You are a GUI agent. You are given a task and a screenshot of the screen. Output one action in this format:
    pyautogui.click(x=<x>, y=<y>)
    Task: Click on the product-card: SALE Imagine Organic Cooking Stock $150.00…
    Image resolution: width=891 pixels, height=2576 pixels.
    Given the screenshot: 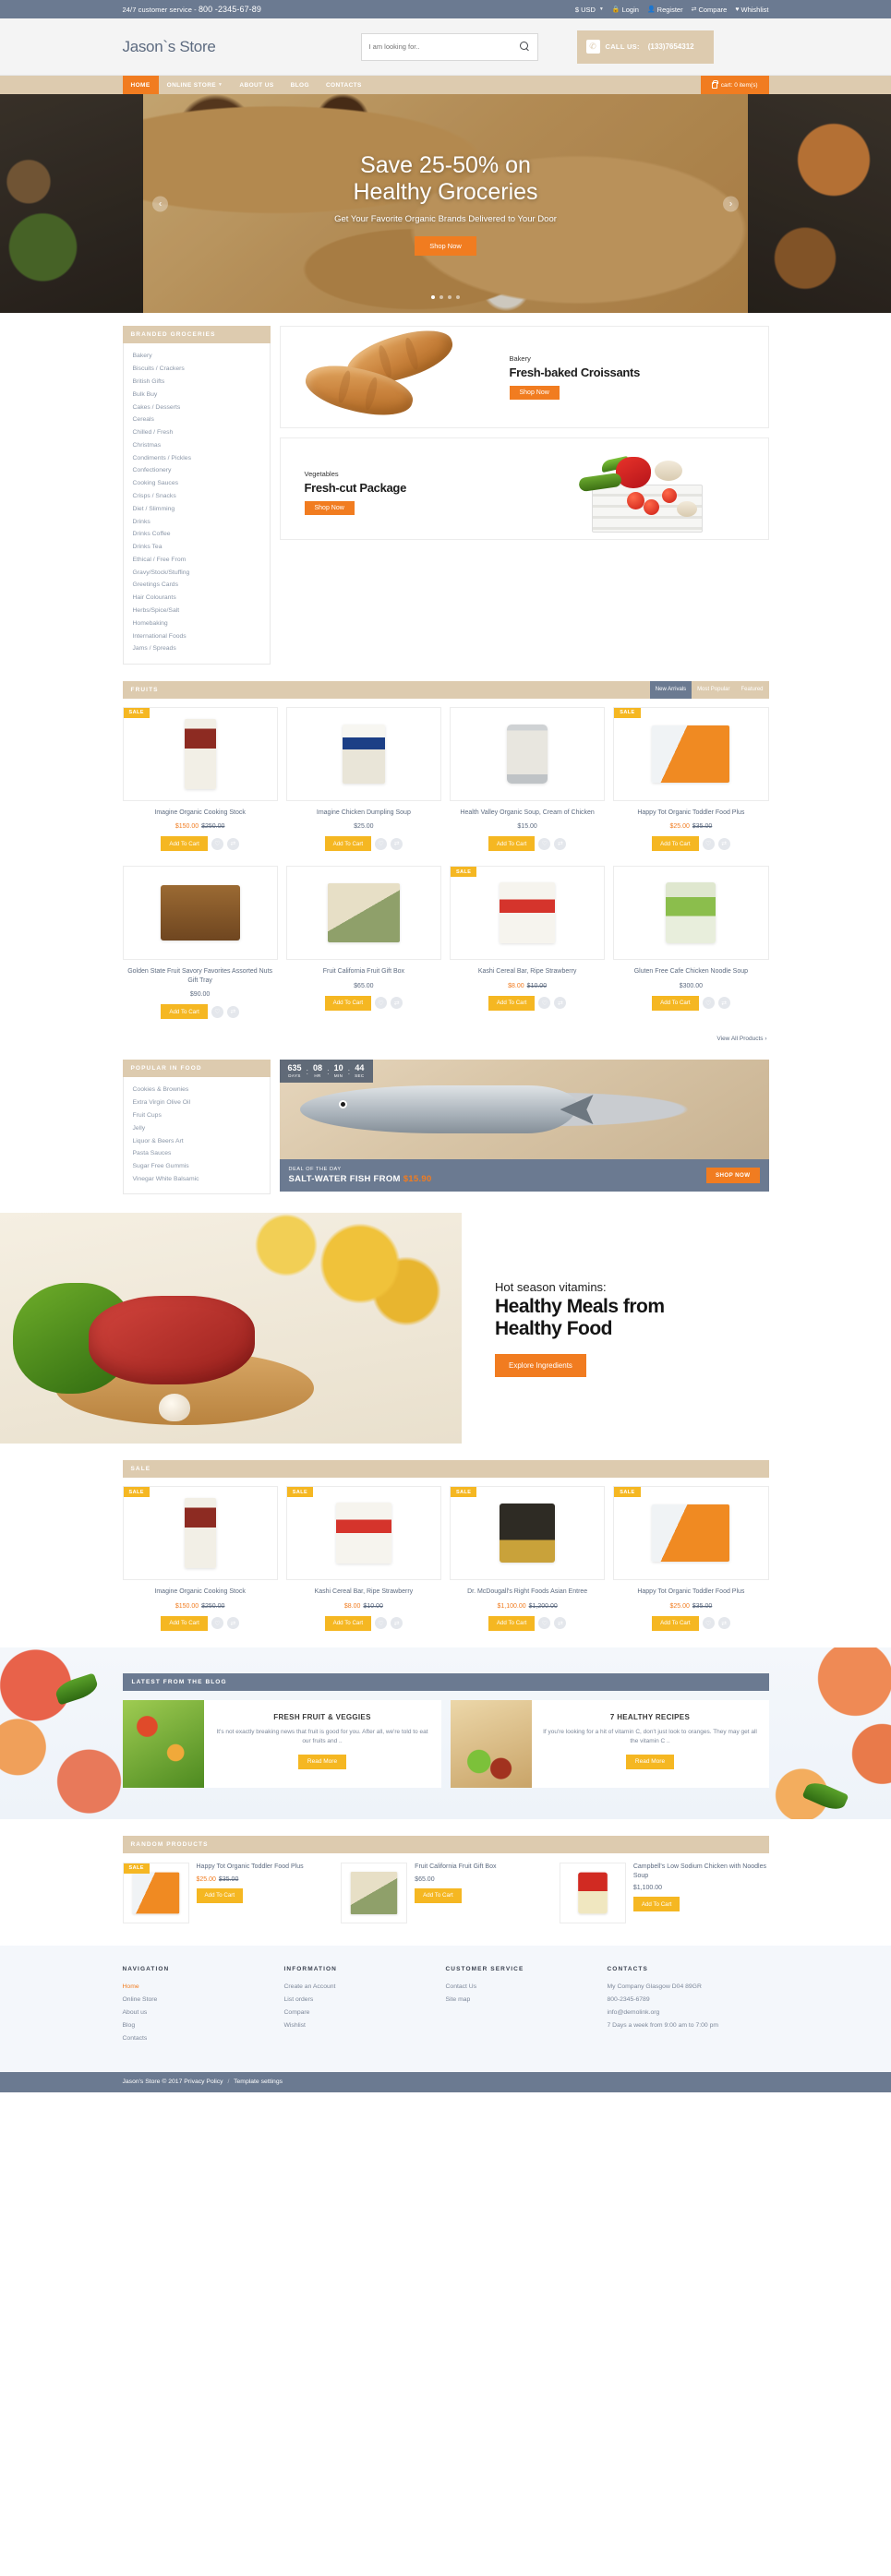 What is the action you would take?
    pyautogui.click(x=200, y=1559)
    